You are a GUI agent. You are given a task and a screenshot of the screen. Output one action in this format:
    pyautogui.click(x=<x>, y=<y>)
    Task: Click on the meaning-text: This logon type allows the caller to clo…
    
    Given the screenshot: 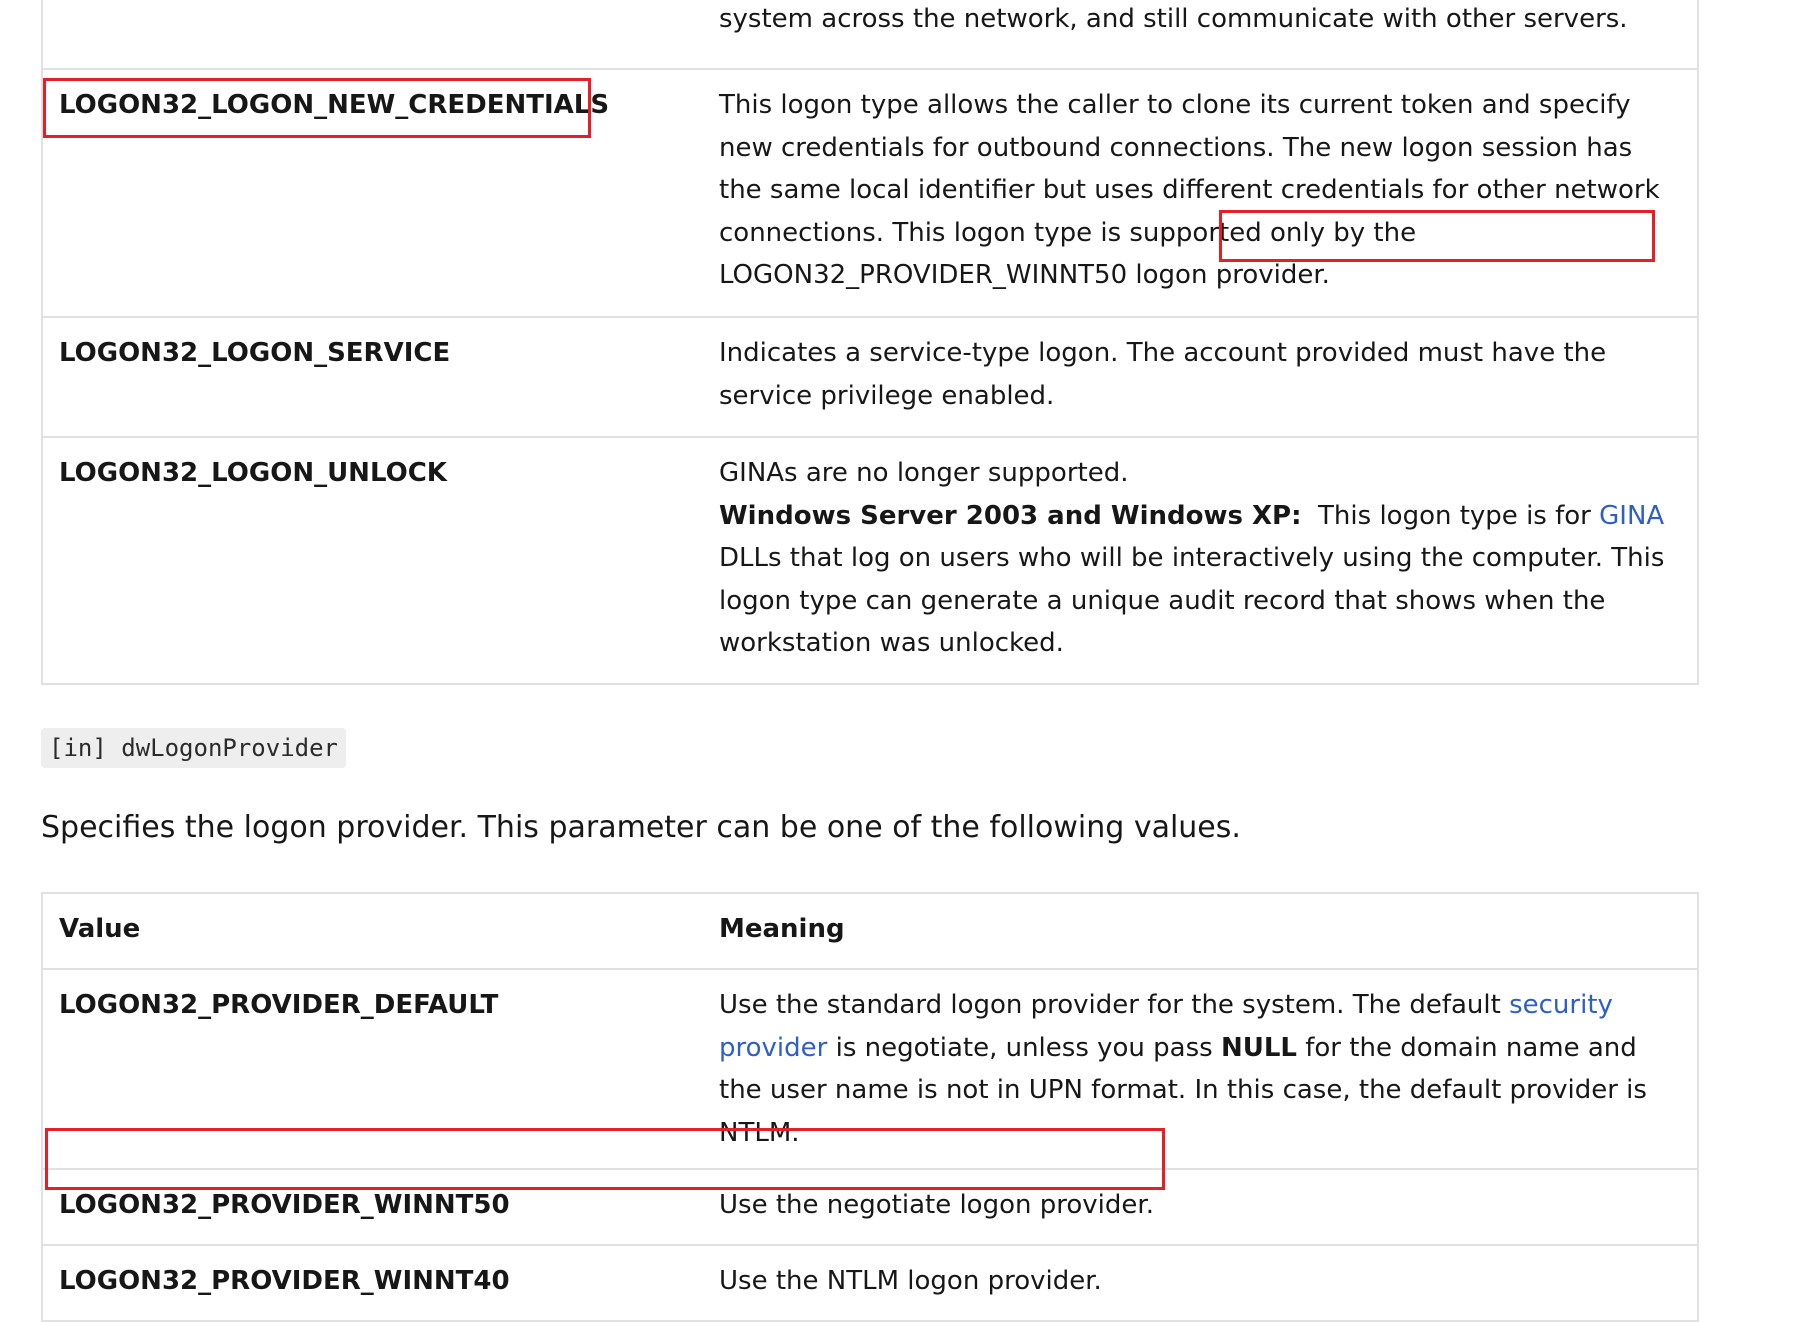 What is the action you would take?
    pyautogui.click(x=1189, y=169)
    